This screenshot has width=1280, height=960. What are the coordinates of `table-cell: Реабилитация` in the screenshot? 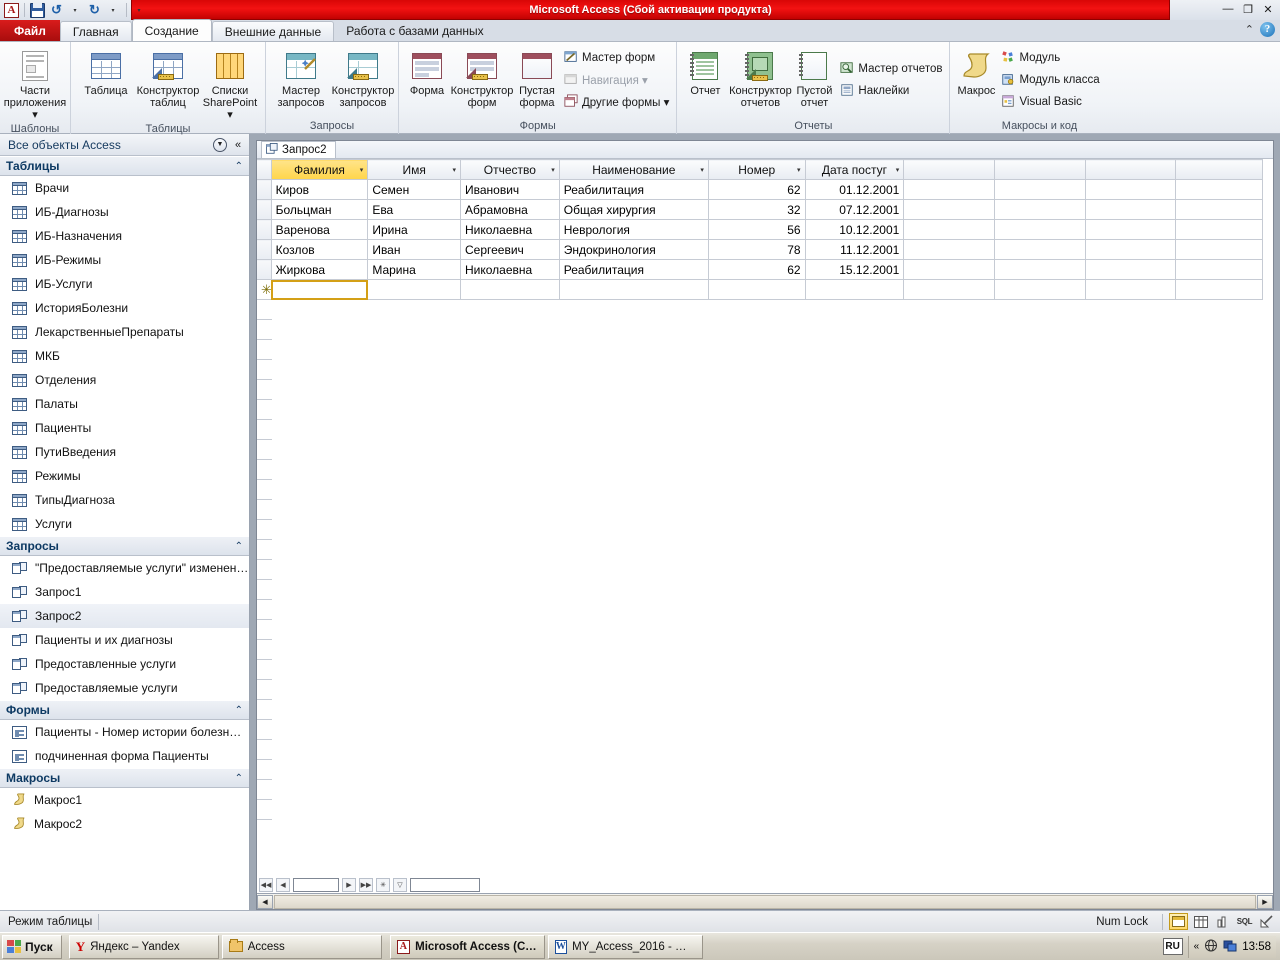 It's located at (634, 269).